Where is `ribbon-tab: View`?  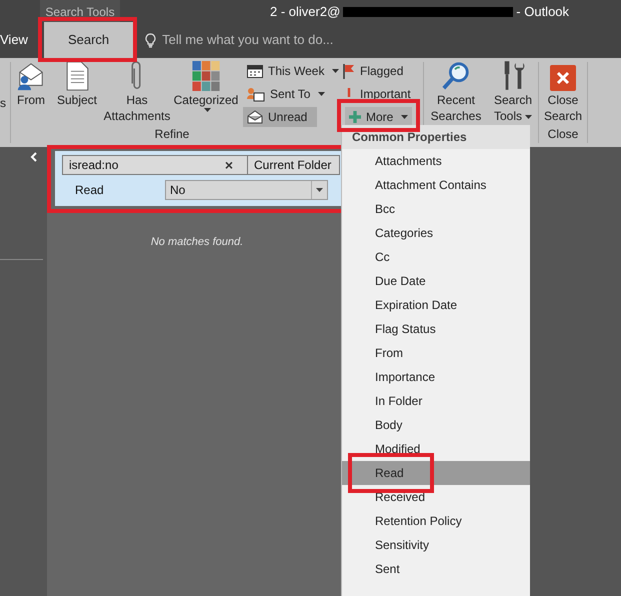
ribbon-tab: View is located at coordinates (17, 40).